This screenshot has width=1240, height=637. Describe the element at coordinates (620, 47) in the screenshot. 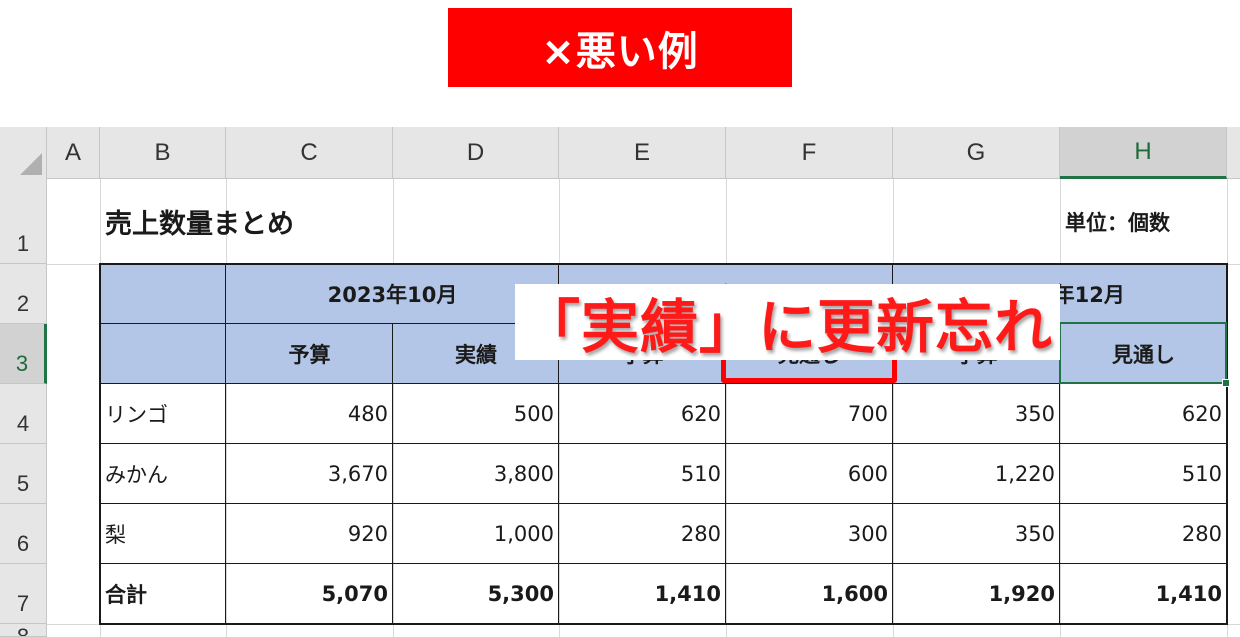

I see `bad-example-banner: ×悪い例` at that location.